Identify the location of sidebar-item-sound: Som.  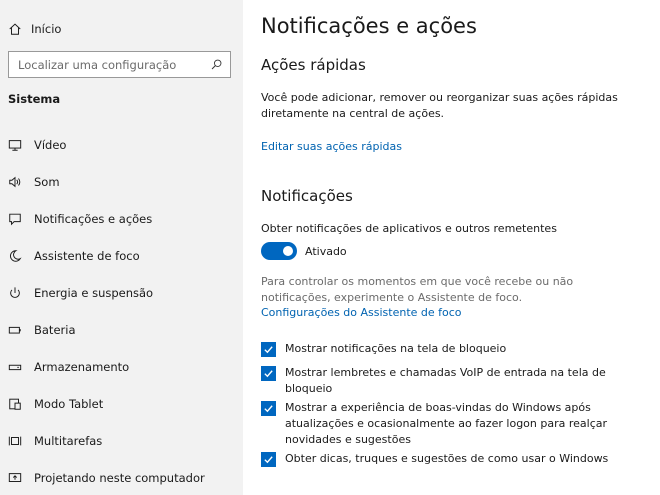
(121, 181).